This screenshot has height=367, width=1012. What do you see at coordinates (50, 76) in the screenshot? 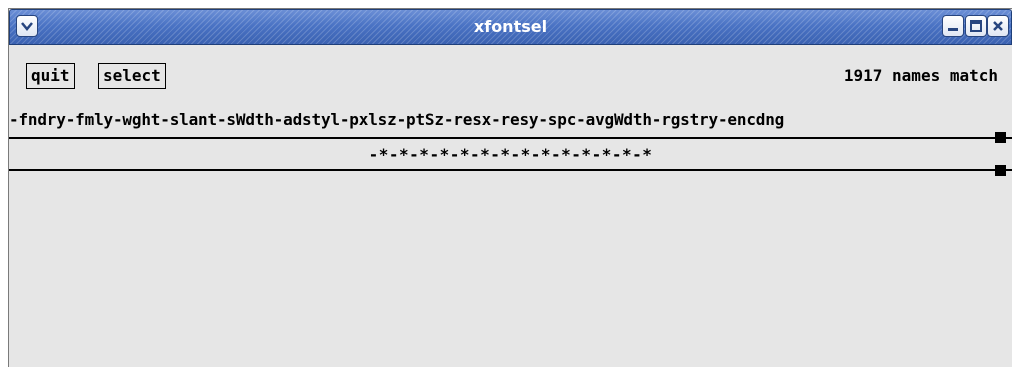
I see `quit-button: quit` at bounding box center [50, 76].